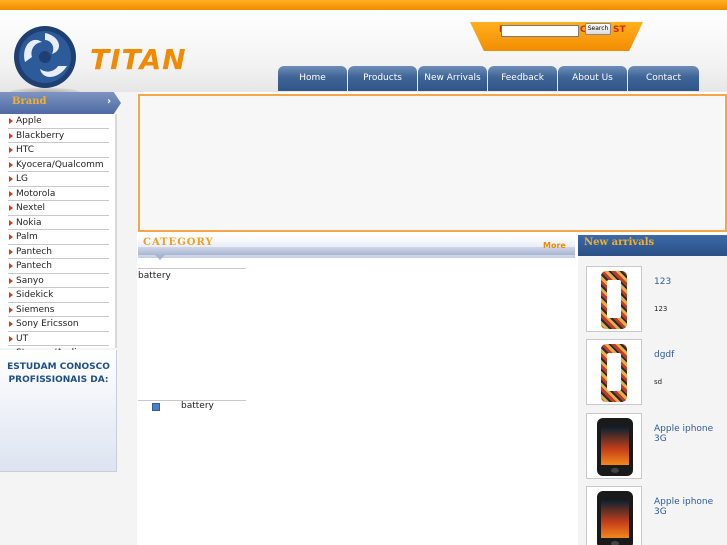  What do you see at coordinates (554, 245) in the screenshot?
I see `category-more-link: More` at bounding box center [554, 245].